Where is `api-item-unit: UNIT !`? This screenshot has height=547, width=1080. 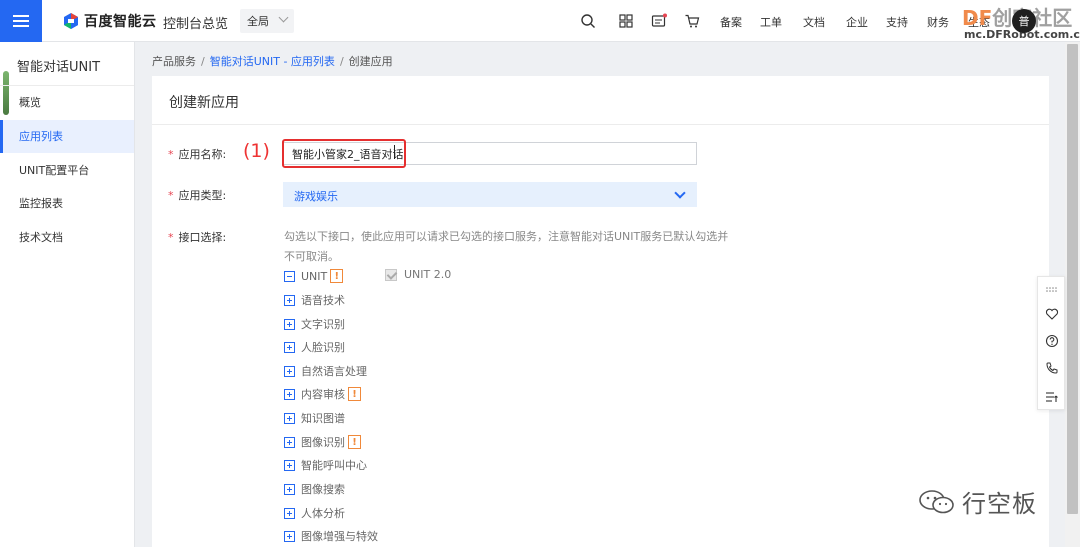 api-item-unit: UNIT ! is located at coordinates (314, 276).